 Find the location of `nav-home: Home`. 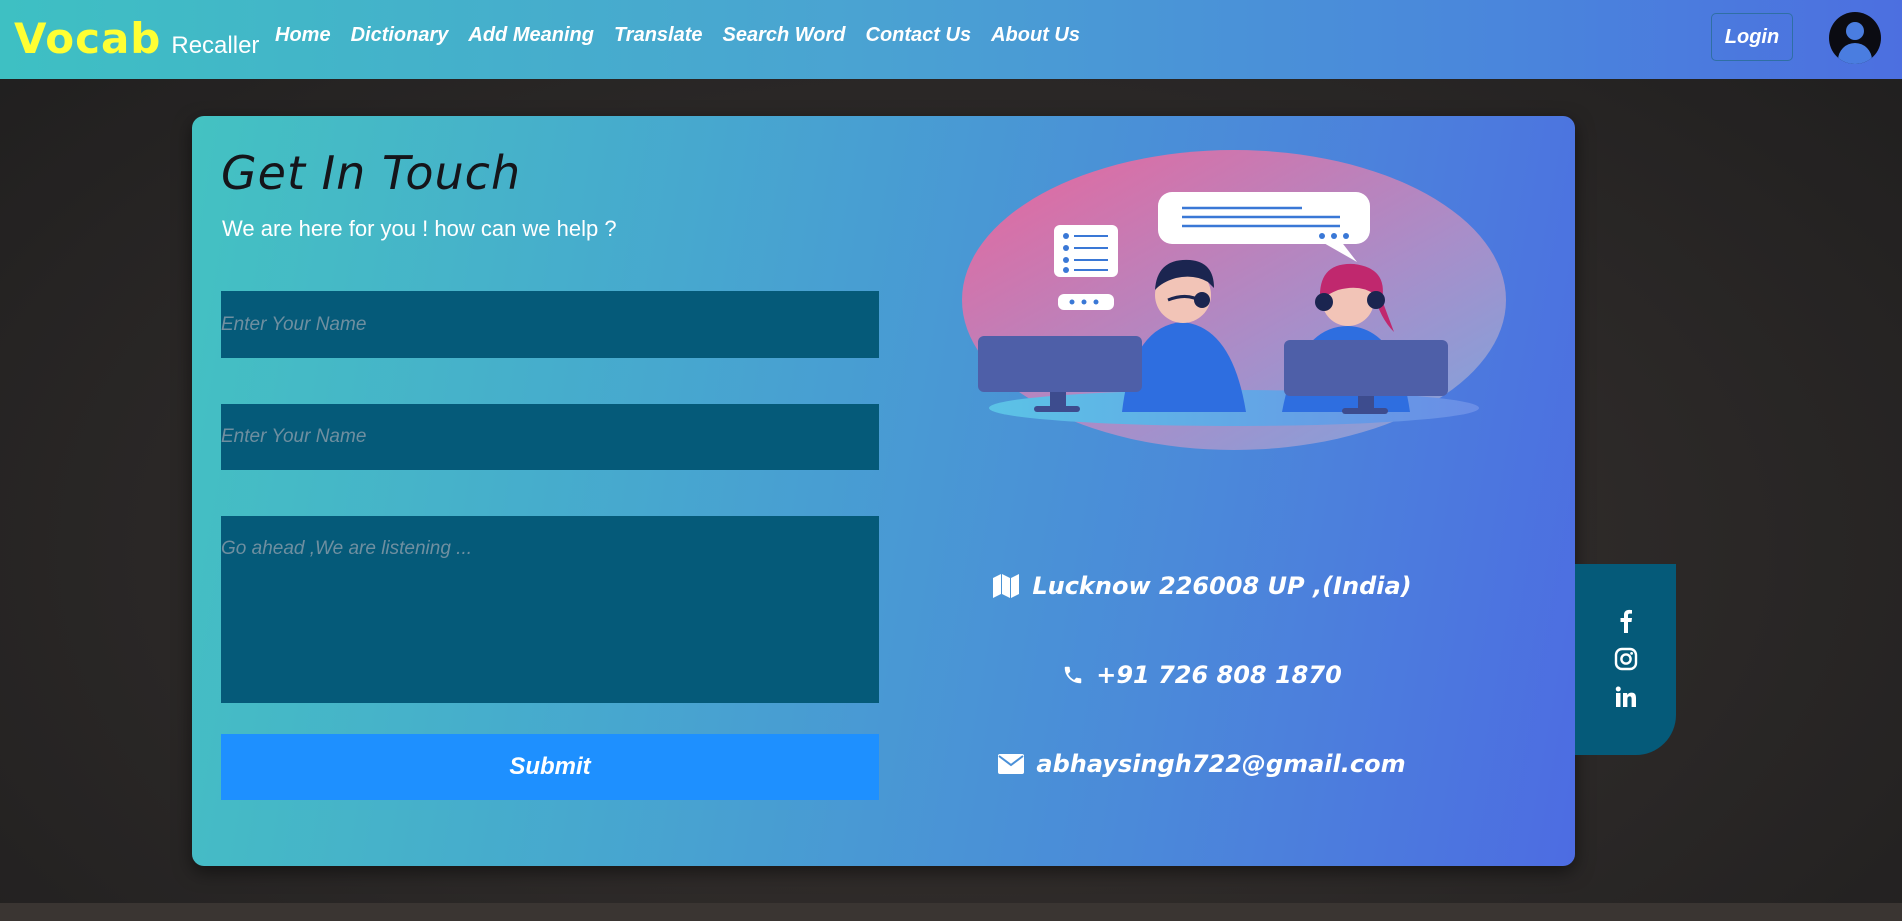

nav-home: Home is located at coordinates (303, 35).